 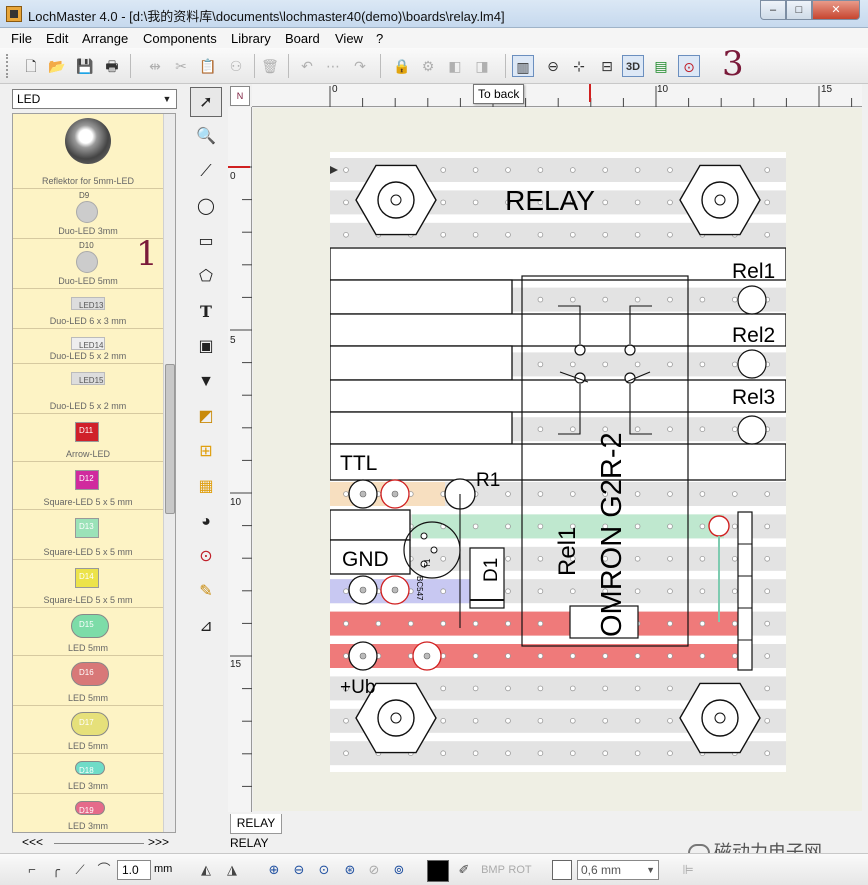 I want to click on new-file-icon: 🗋, so click(x=31, y=66).